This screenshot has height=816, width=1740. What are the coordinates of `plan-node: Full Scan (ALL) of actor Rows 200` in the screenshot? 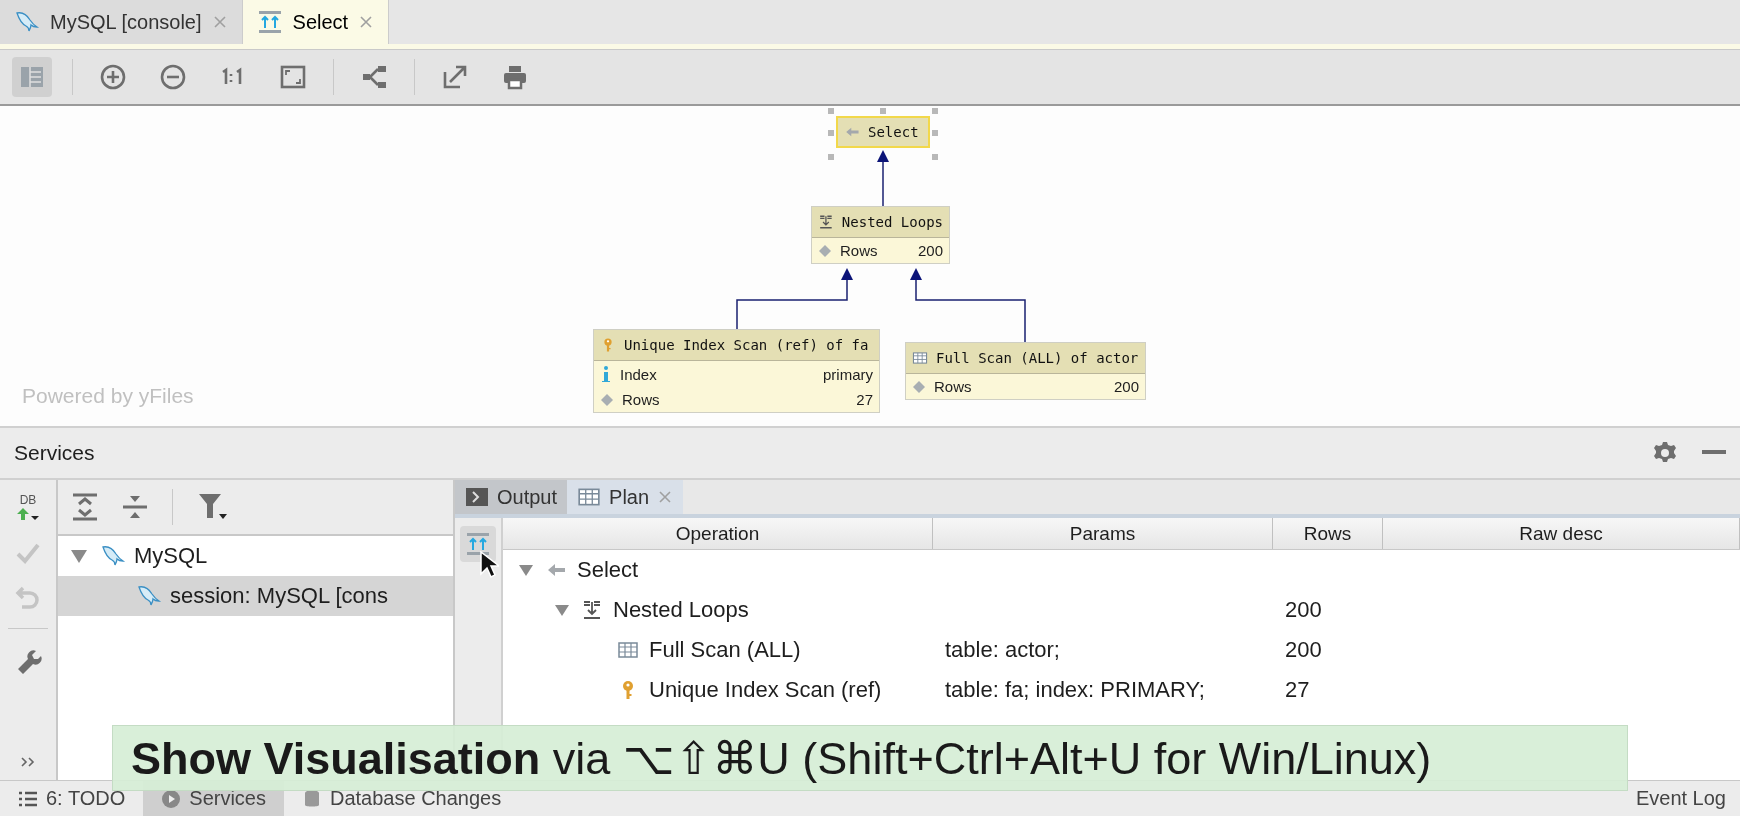 It's located at (1025, 371).